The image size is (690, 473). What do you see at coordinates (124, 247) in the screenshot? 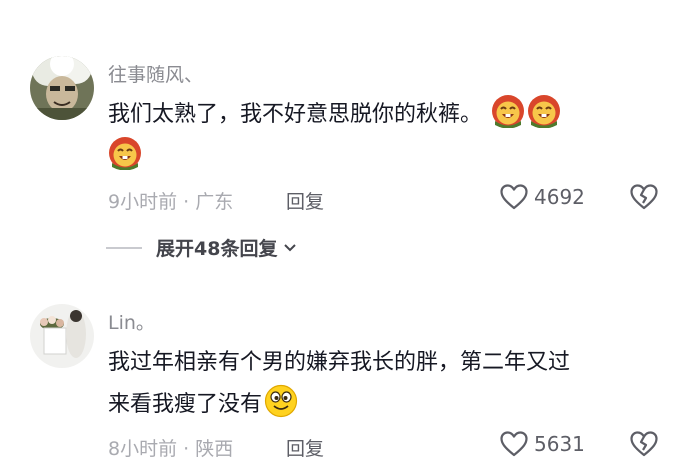
I see `divider-line` at bounding box center [124, 247].